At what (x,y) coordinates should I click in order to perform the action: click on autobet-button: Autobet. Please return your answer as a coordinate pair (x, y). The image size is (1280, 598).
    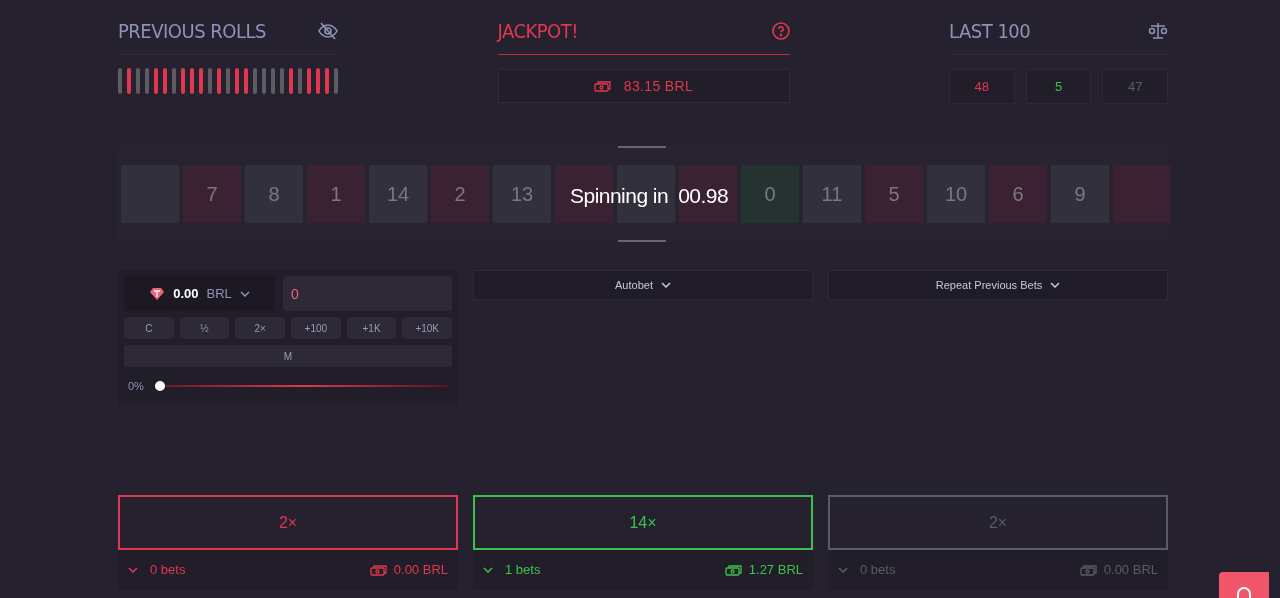
    Looking at the image, I should click on (643, 285).